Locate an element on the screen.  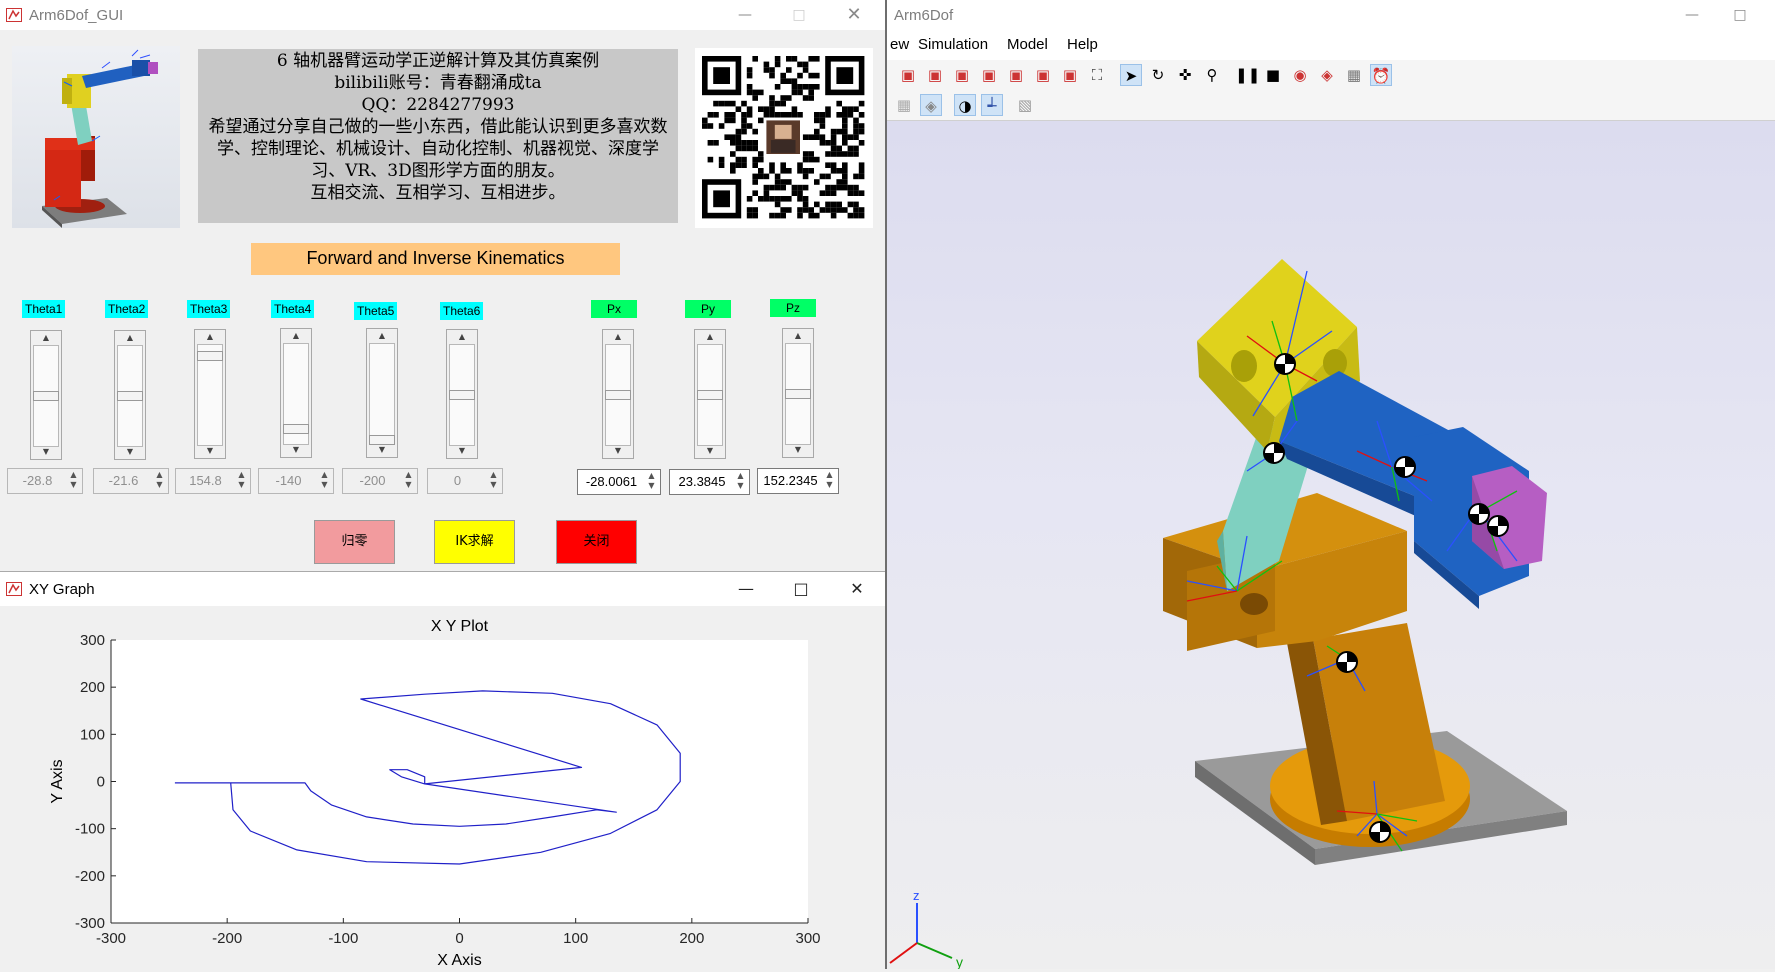
px-slider: ▲ ▼ is located at coordinates (618, 394).